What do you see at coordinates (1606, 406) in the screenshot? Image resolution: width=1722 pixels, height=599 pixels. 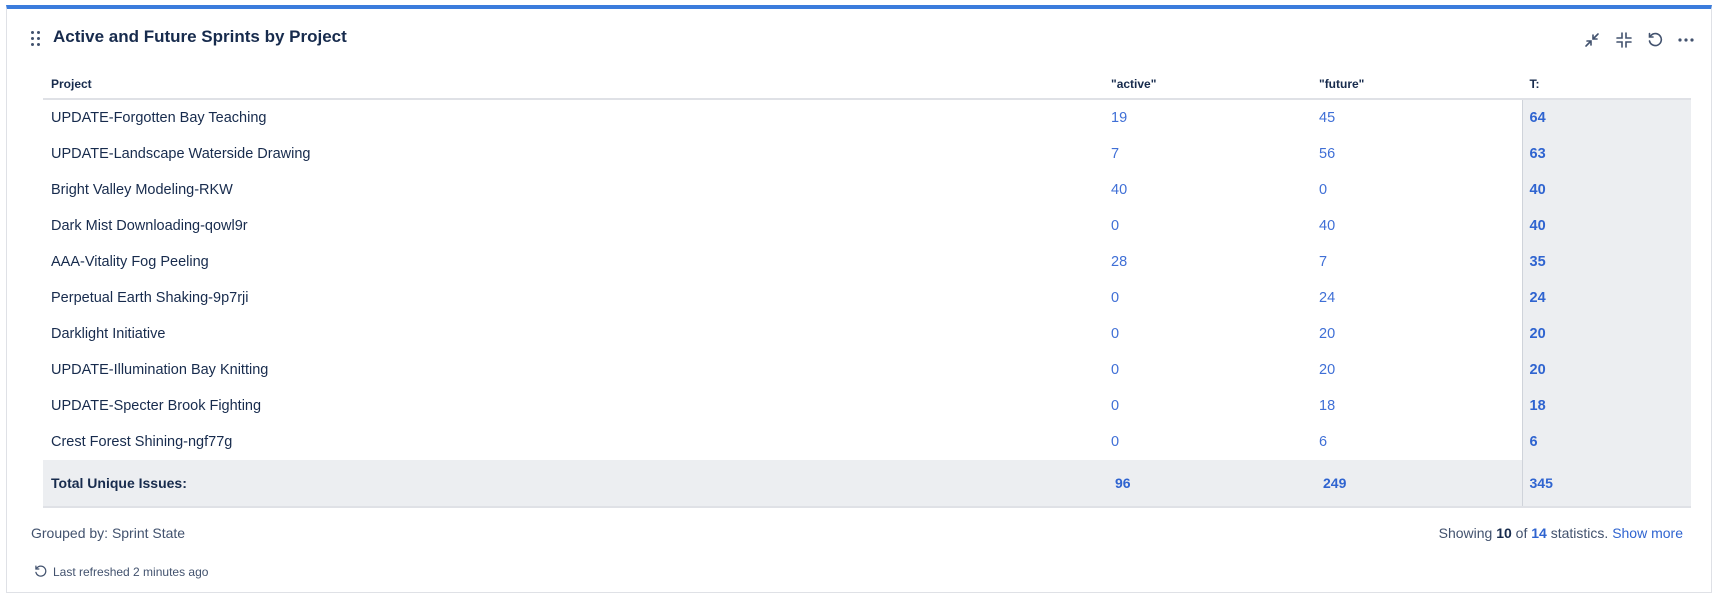 I see `total-count: 18` at bounding box center [1606, 406].